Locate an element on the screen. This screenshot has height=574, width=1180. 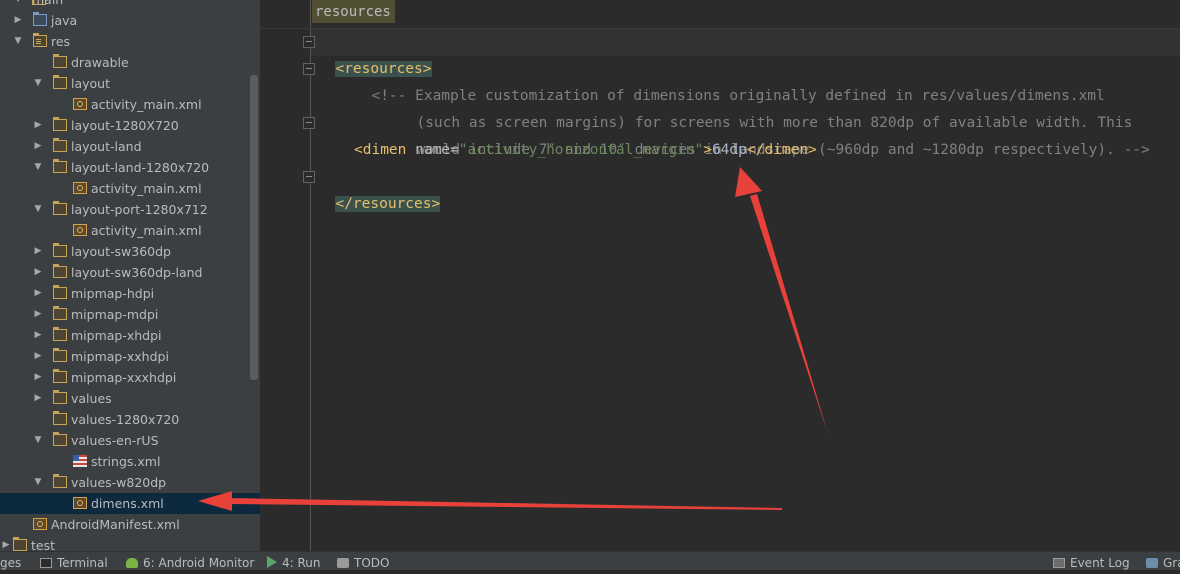
messages-tab: ges is located at coordinates (10, 561).